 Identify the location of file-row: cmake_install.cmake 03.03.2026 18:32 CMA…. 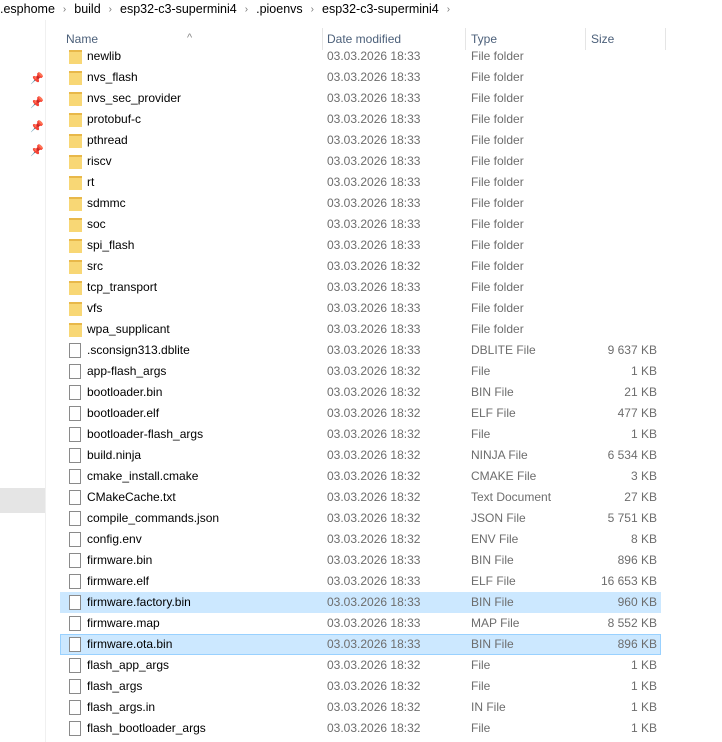
(360, 476).